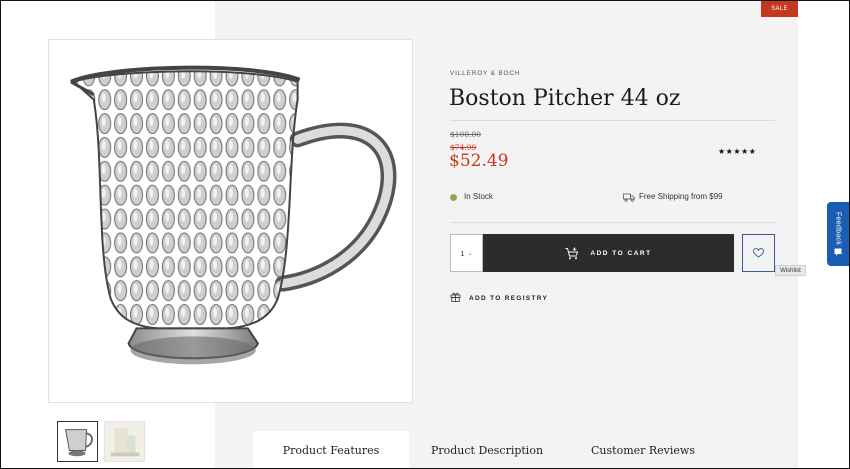  What do you see at coordinates (790, 270) in the screenshot?
I see `wishlist-tooltip: Wishlist` at bounding box center [790, 270].